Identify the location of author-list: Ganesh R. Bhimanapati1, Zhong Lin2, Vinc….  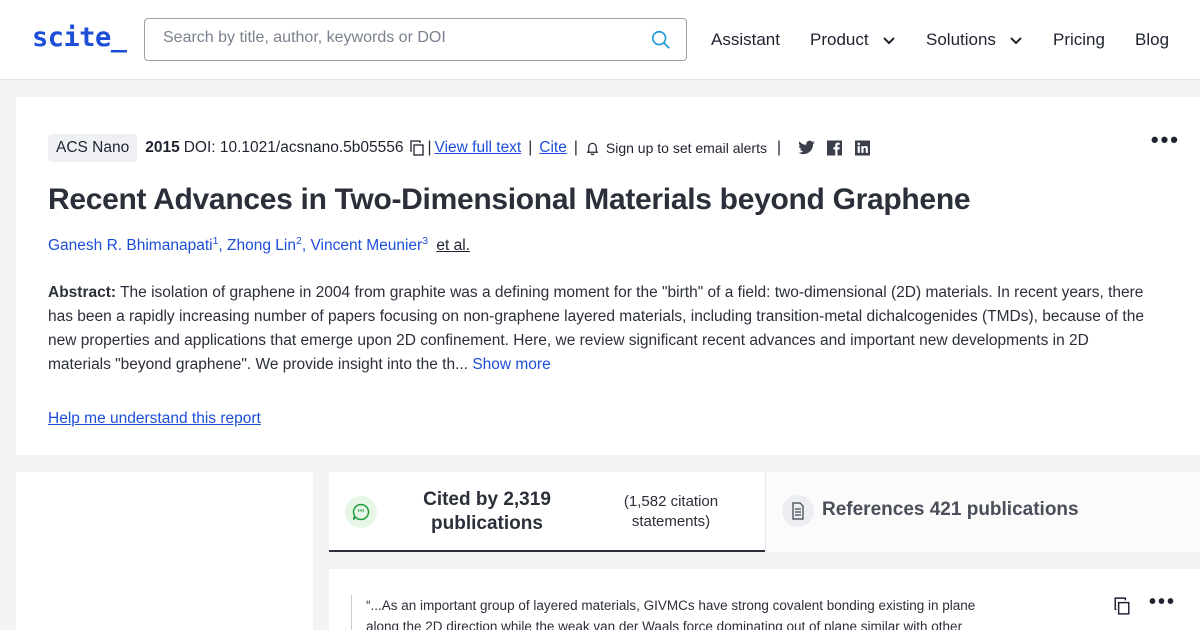
(259, 245).